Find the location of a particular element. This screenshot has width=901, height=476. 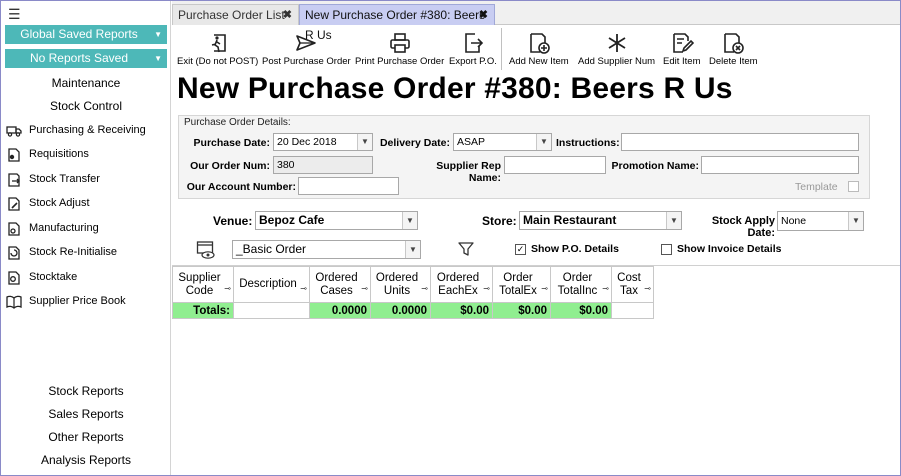

sidebar-item-supplier-price-book: Supplier Price Book is located at coordinates (65, 301).